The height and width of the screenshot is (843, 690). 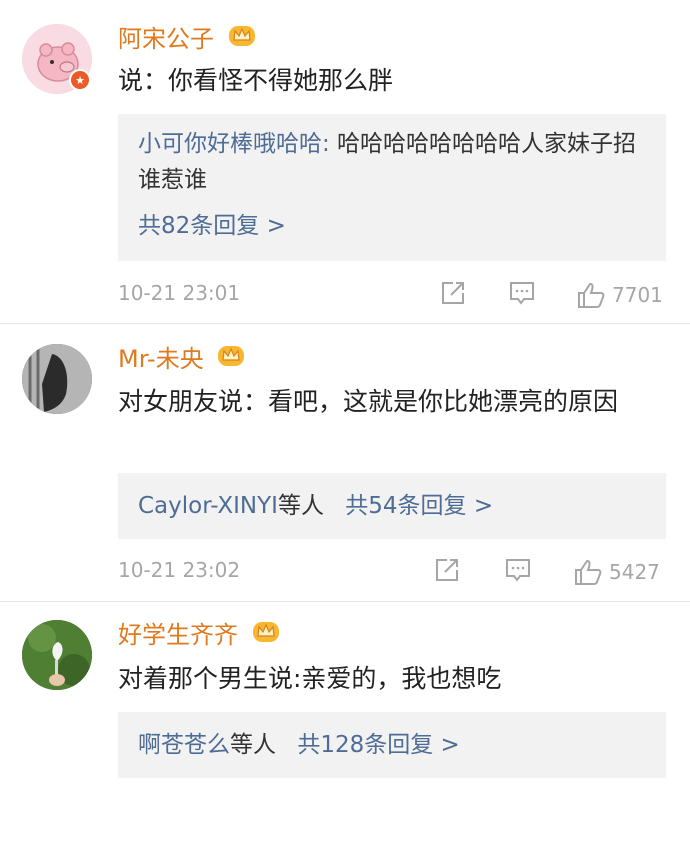 I want to click on user-name-text: 阿宋公子, so click(x=166, y=39).